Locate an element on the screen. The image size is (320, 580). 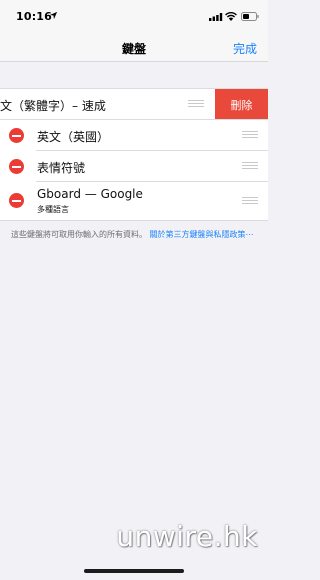
status-bar: 10:16 is located at coordinates (134, 16).